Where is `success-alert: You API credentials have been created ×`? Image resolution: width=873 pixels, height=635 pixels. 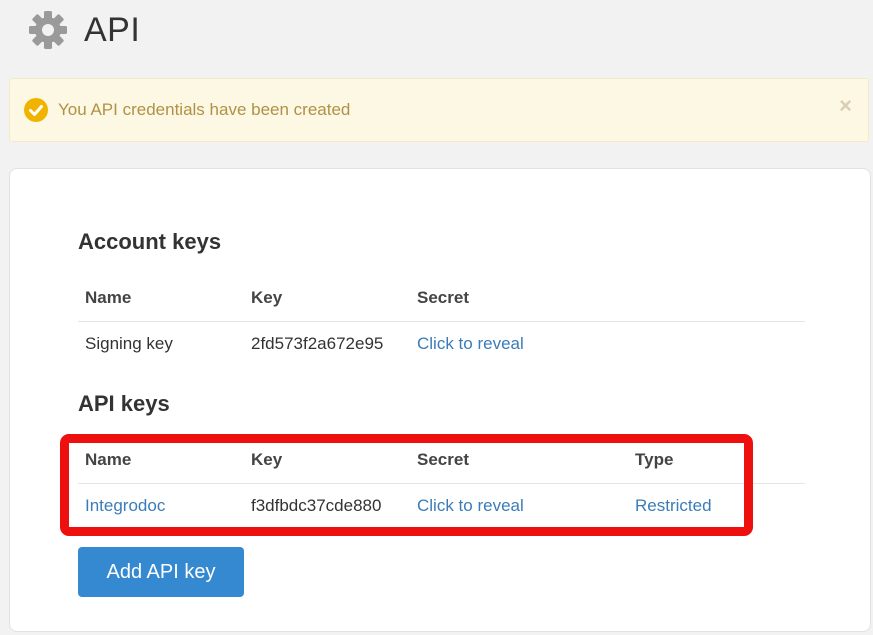
success-alert: You API credentials have been created × is located at coordinates (439, 110).